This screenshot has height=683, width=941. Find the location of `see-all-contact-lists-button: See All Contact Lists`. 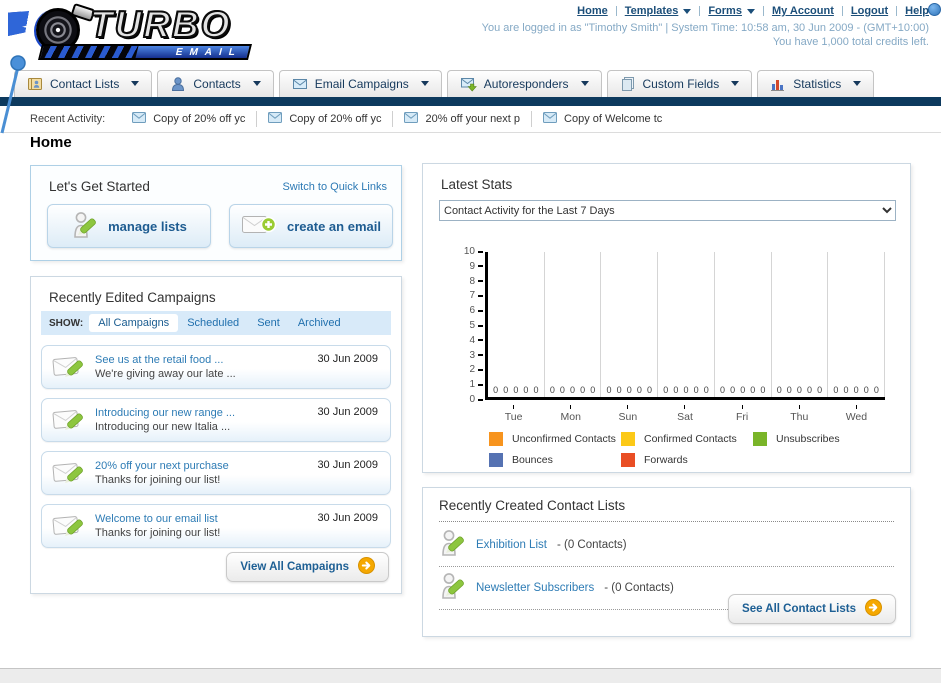

see-all-contact-lists-button: See All Contact Lists is located at coordinates (812, 609).